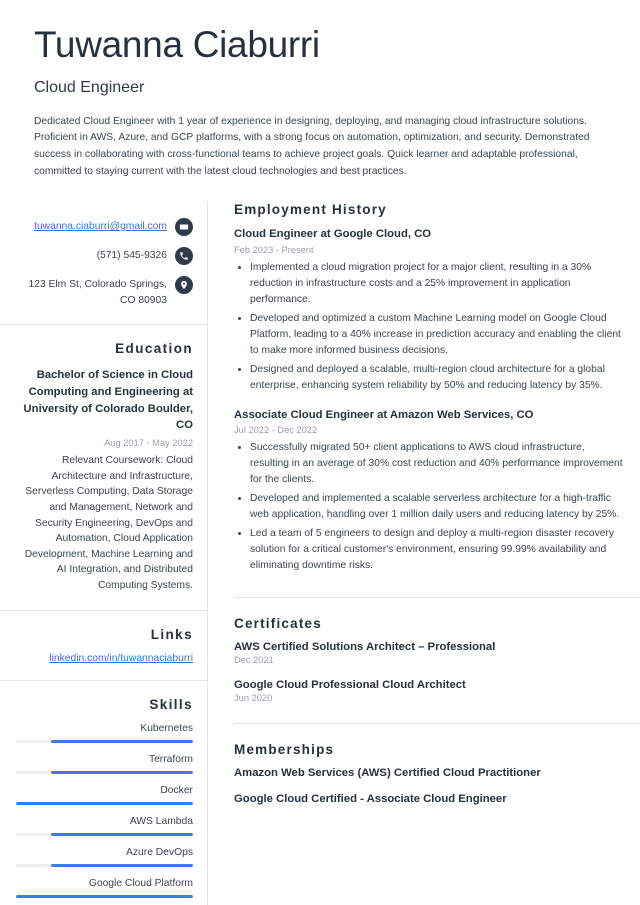 This screenshot has width=640, height=905. What do you see at coordinates (310, 210) in the screenshot?
I see `employment-heading: Employment History` at bounding box center [310, 210].